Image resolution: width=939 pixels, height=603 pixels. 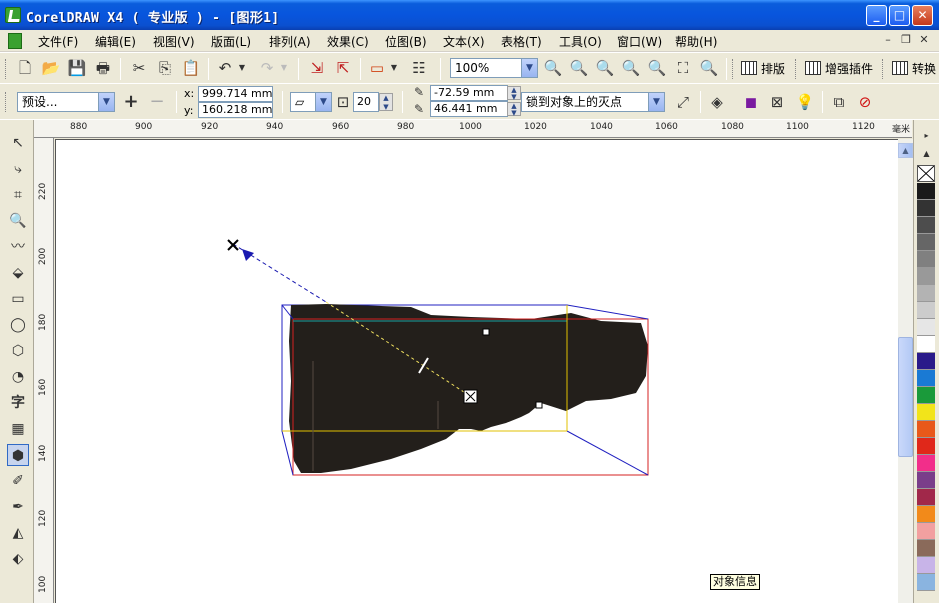 What do you see at coordinates (922, 15) in the screenshot?
I see `close-button: ✕` at bounding box center [922, 15].